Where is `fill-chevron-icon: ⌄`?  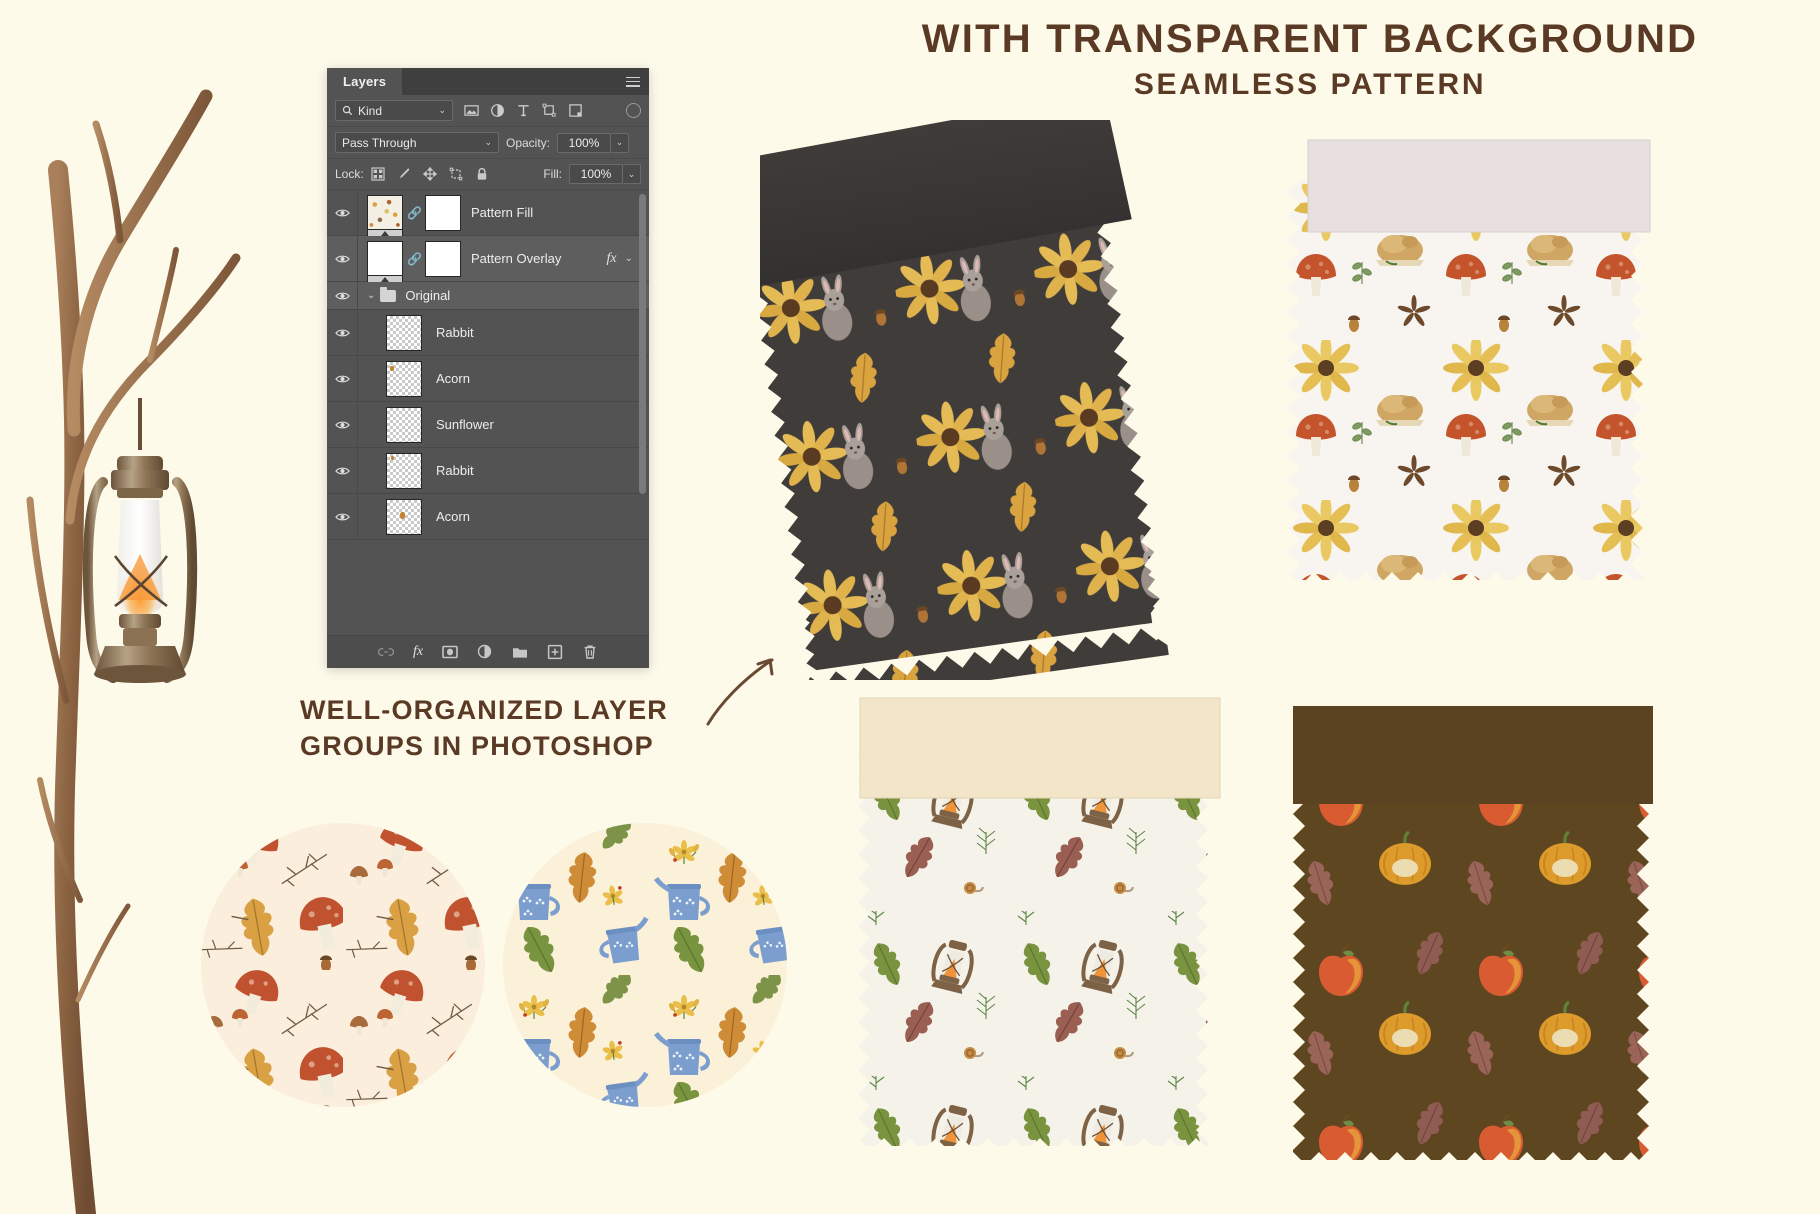 fill-chevron-icon: ⌄ is located at coordinates (632, 174).